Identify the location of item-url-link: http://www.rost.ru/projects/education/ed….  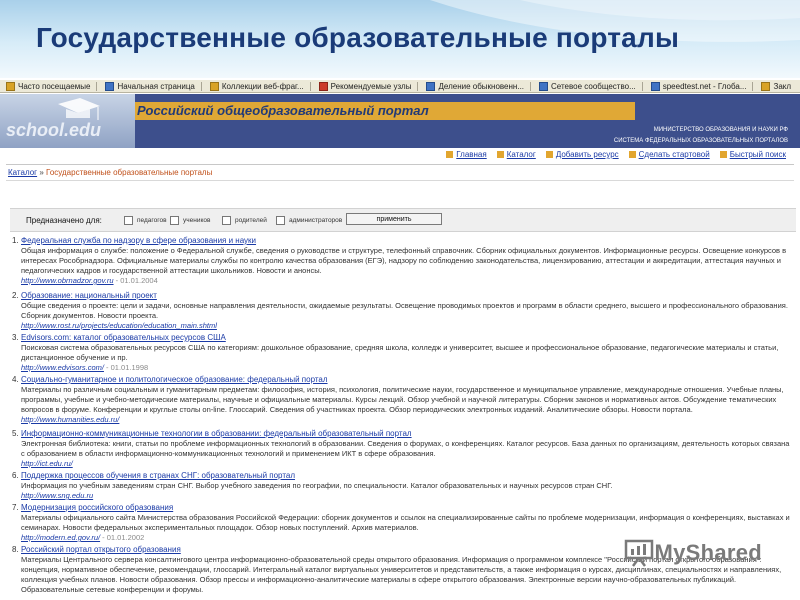
(119, 325).